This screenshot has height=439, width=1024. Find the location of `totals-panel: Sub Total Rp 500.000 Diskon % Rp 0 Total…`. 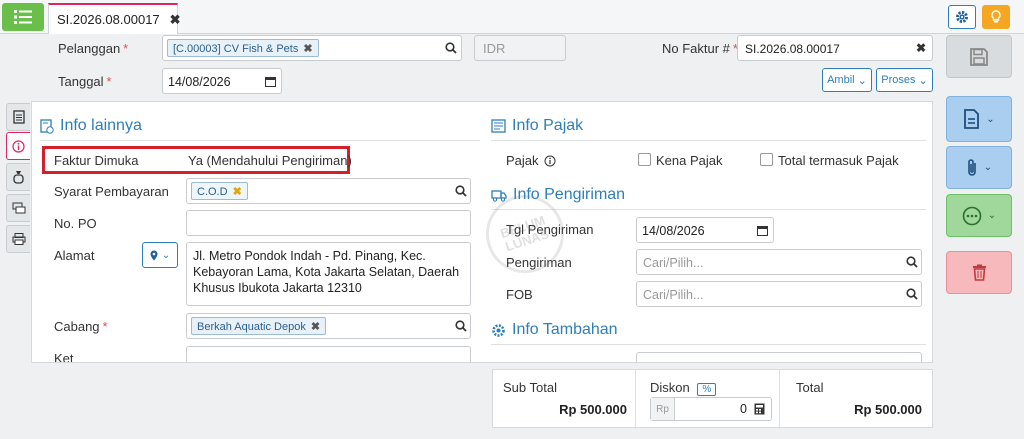

totals-panel: Sub Total Rp 500.000 Diskon % Rp 0 Total… is located at coordinates (712, 399).